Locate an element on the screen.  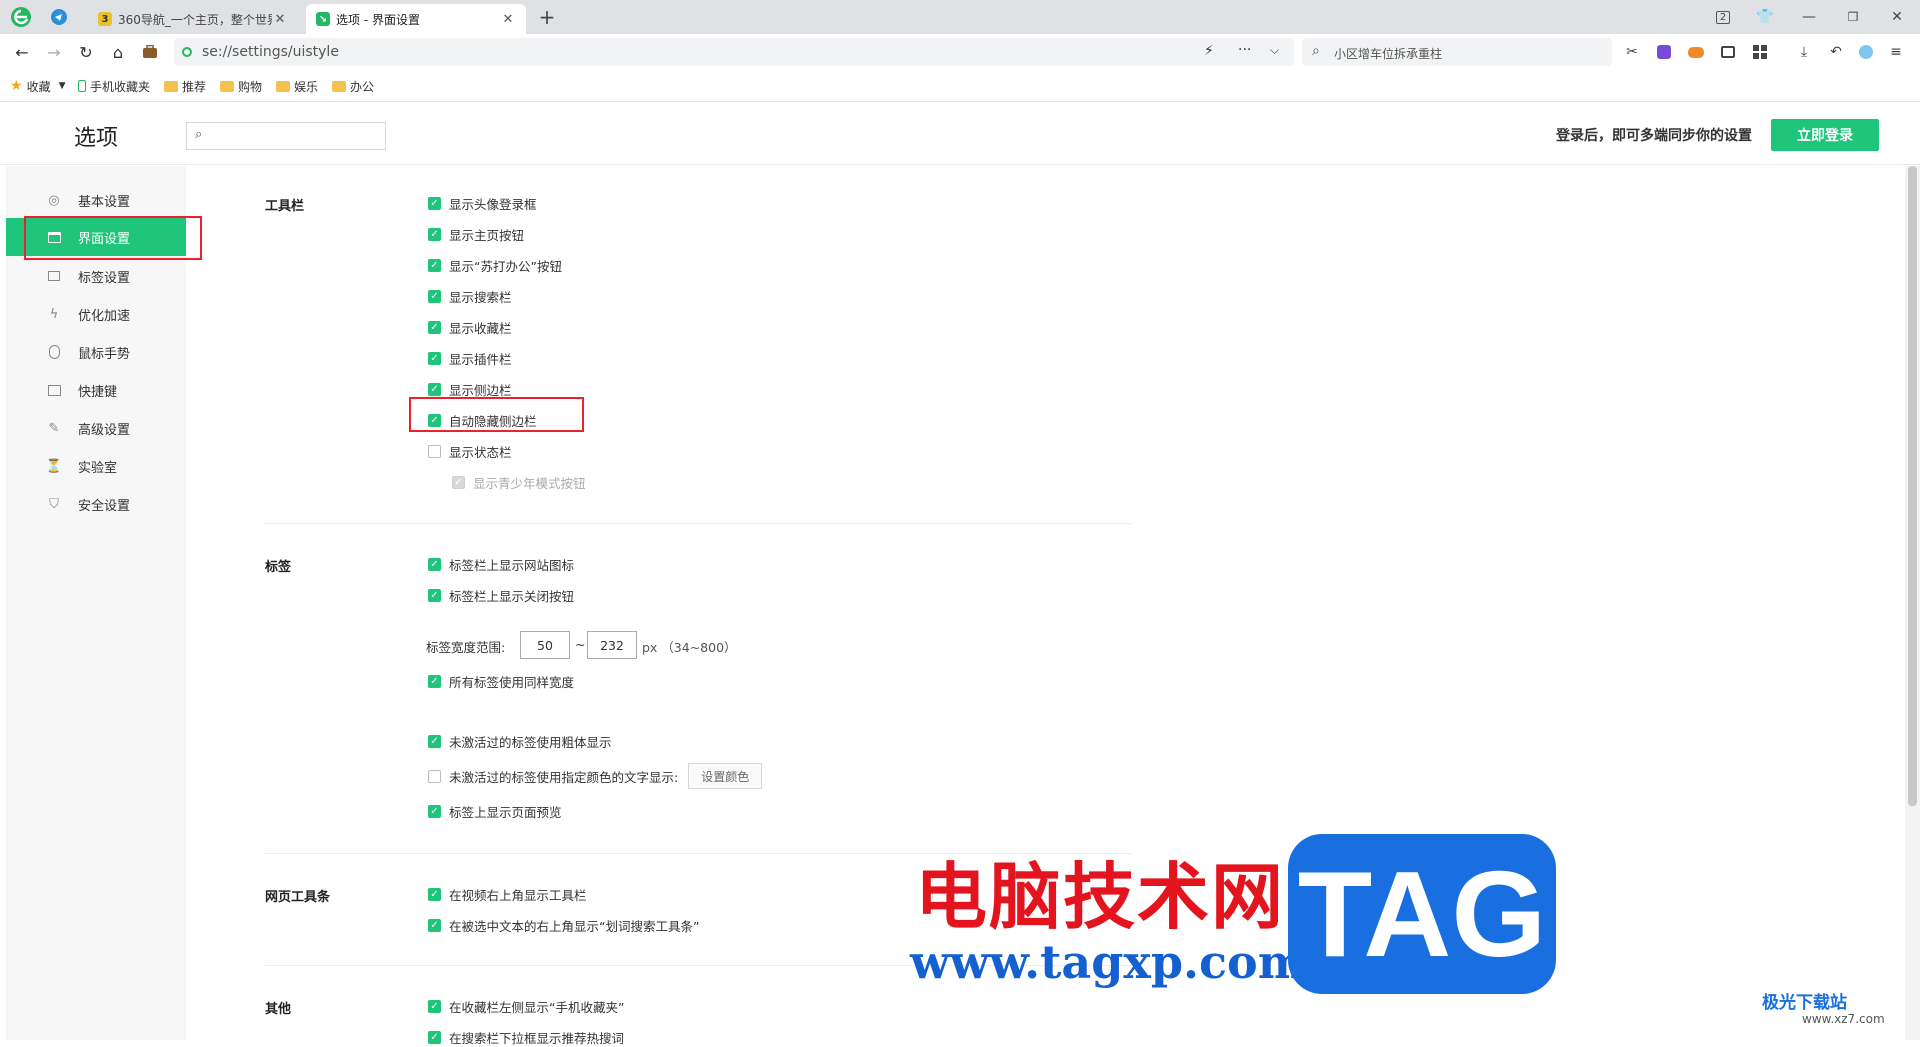
scrollbar is located at coordinates (1912, 603).